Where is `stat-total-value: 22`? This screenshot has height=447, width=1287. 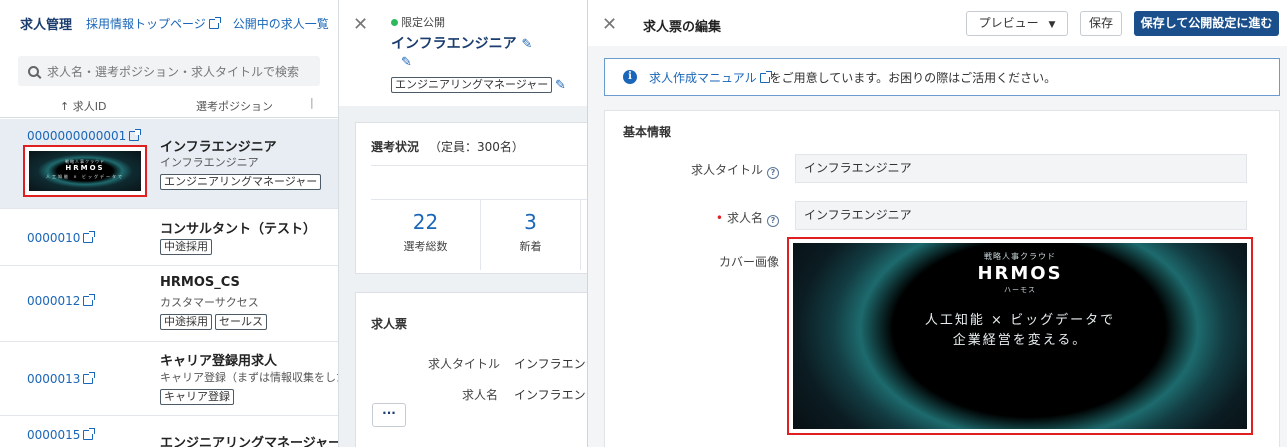
stat-total-value: 22 is located at coordinates (425, 222).